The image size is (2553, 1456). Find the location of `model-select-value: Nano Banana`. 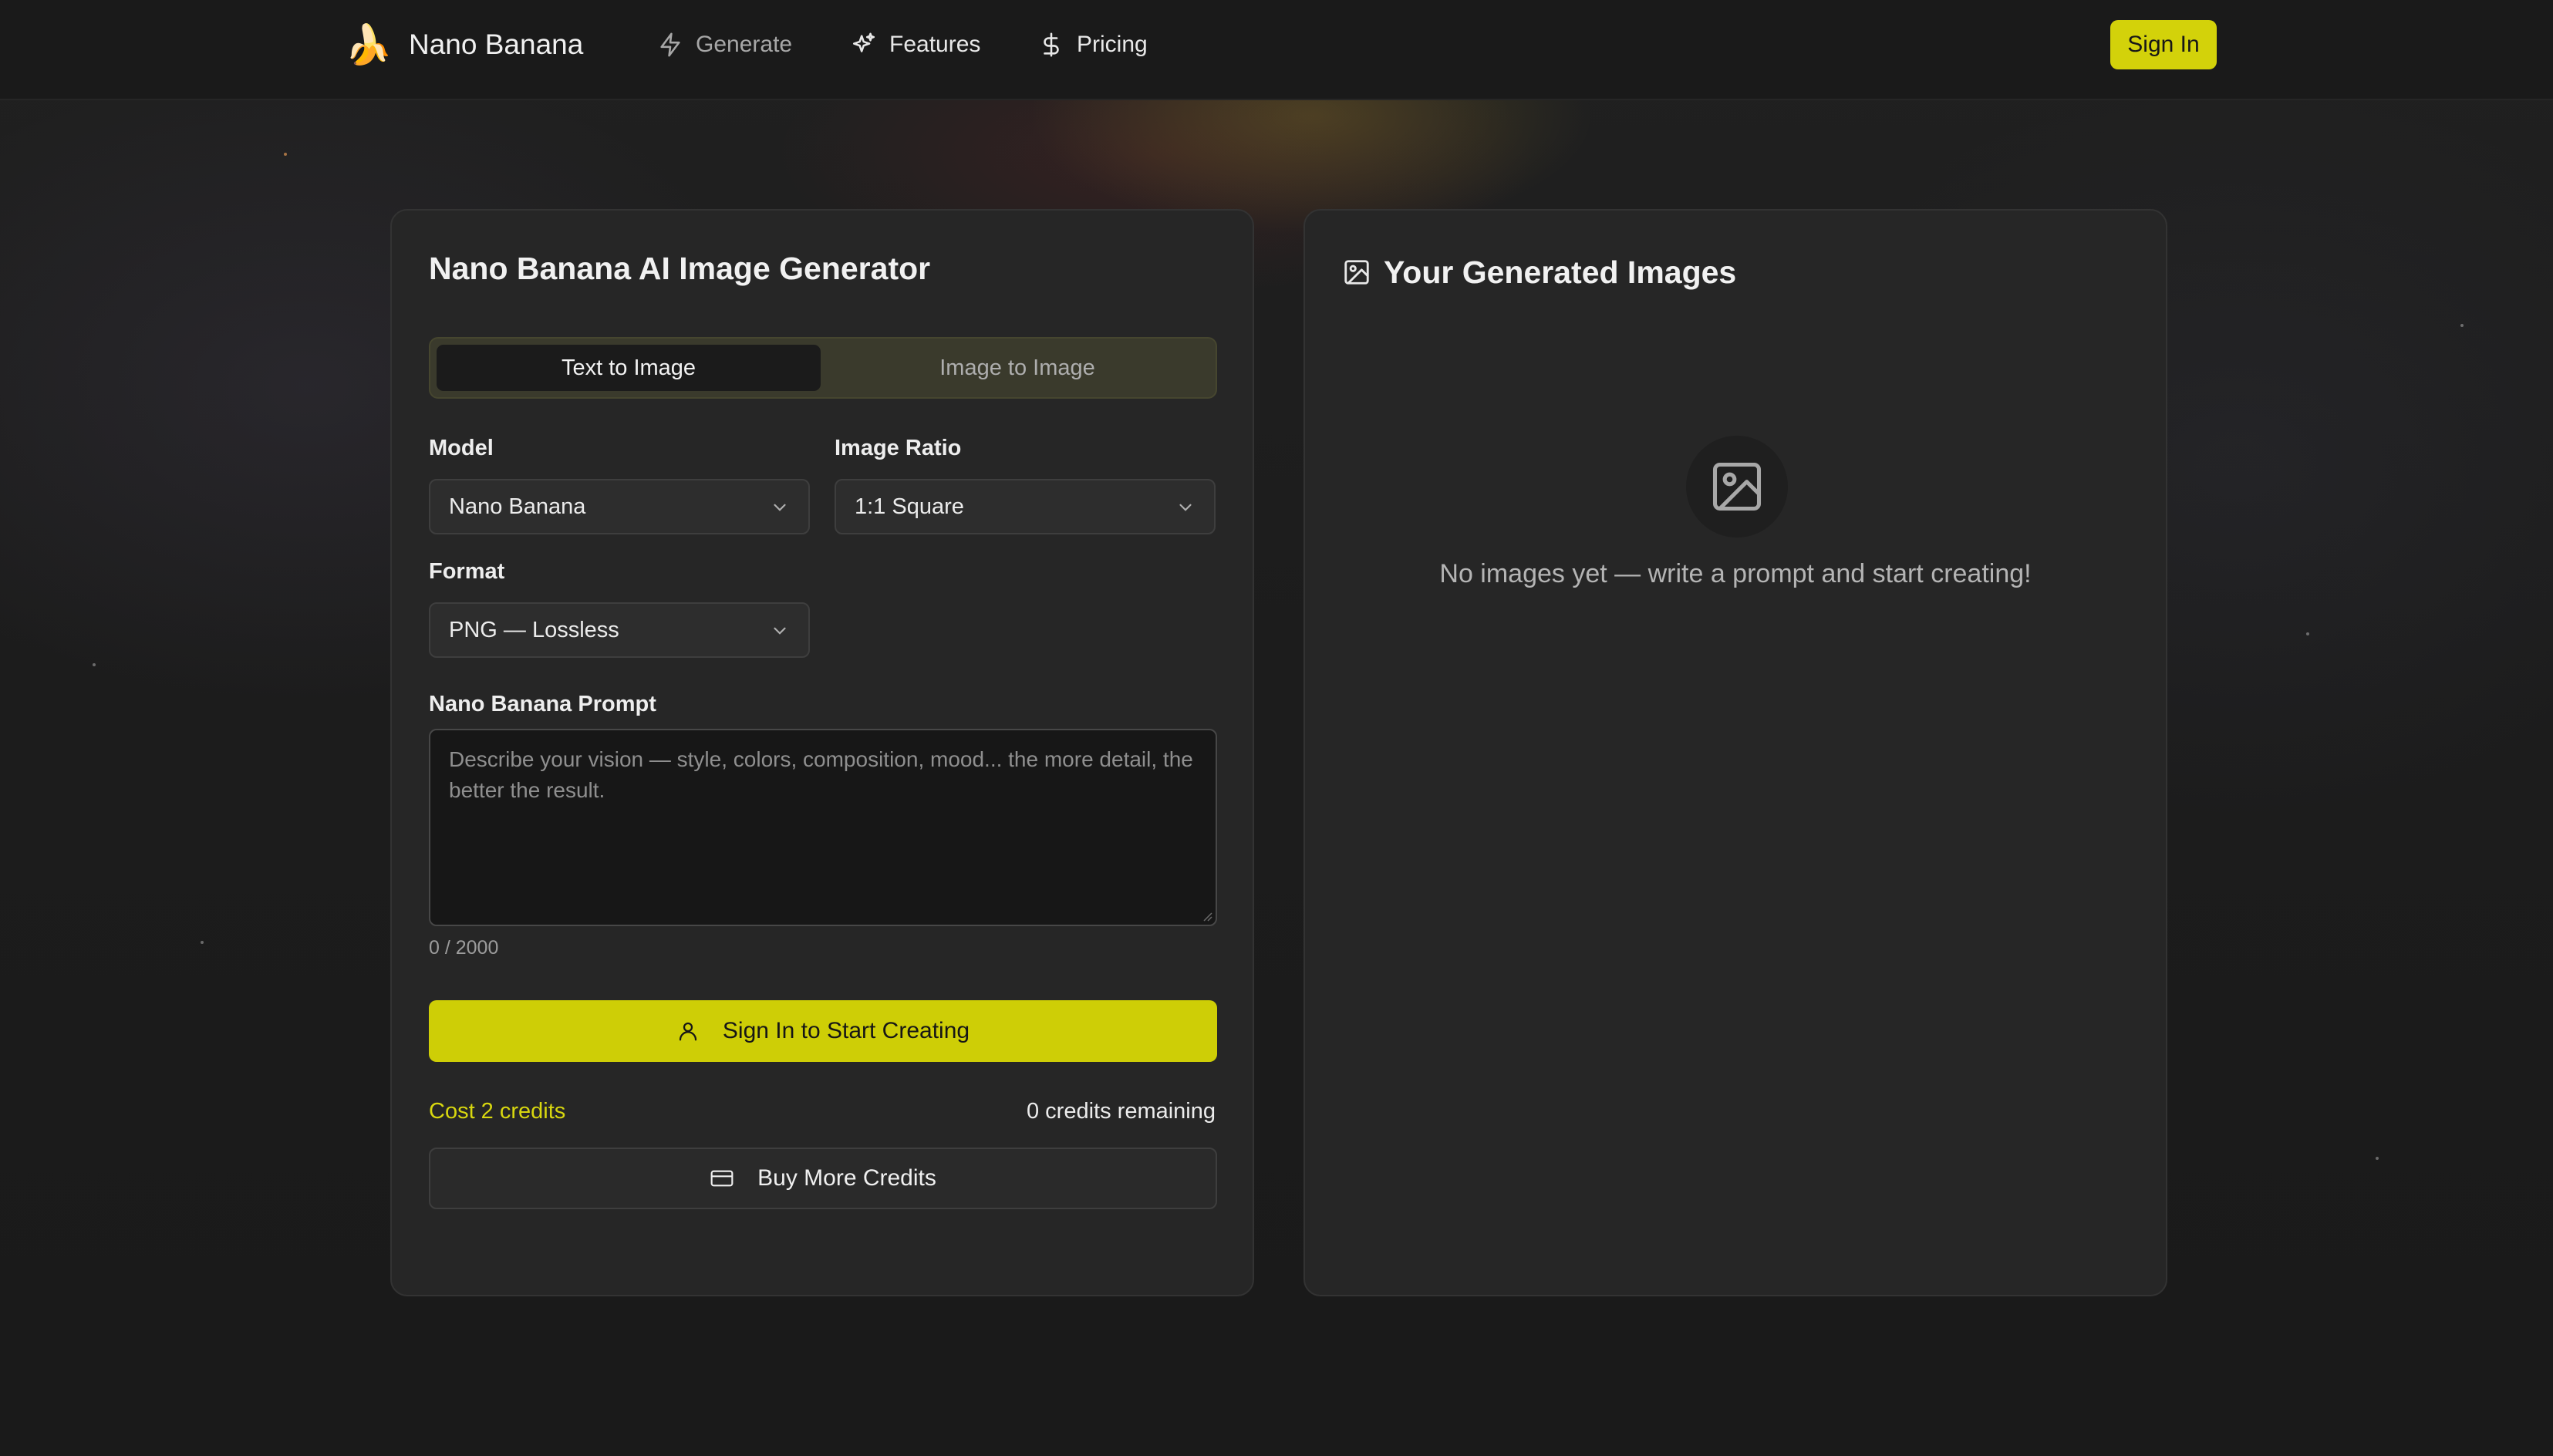

model-select-value: Nano Banana is located at coordinates (517, 507).